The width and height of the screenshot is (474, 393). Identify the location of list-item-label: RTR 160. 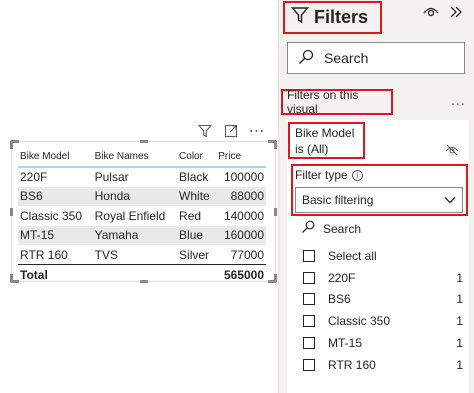
(352, 364).